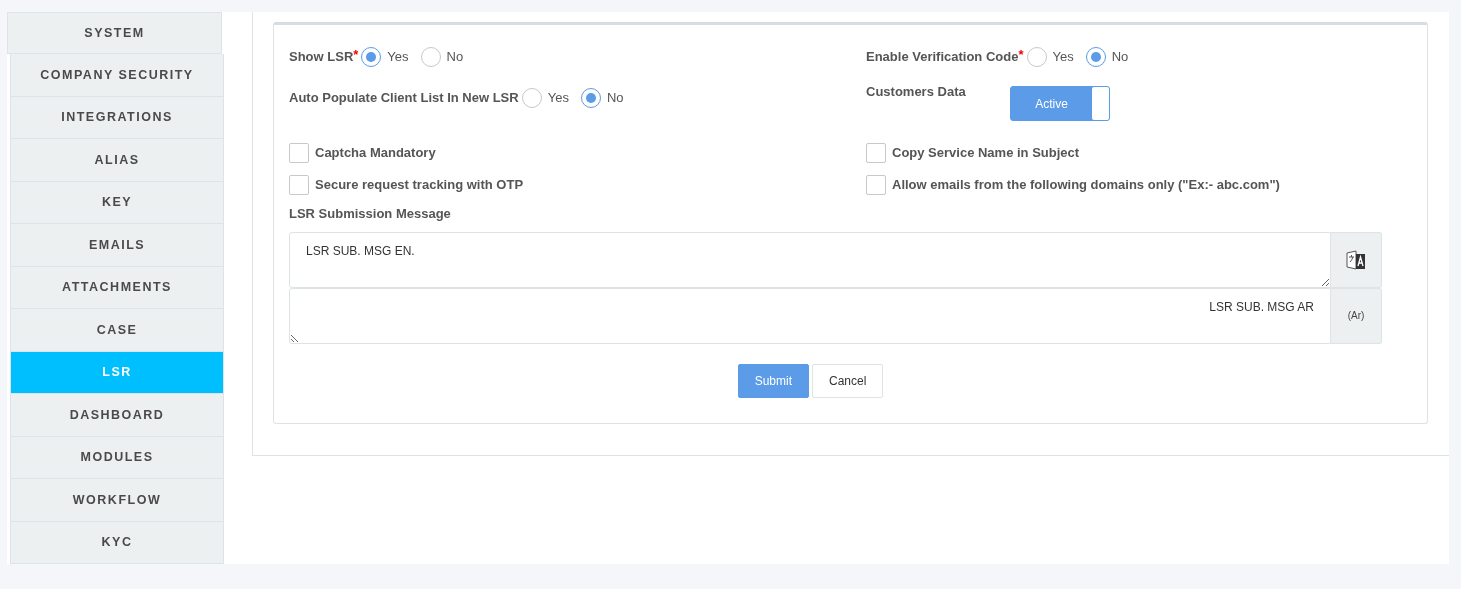 This screenshot has width=1461, height=589. I want to click on cancel-button: Cancel, so click(848, 380).